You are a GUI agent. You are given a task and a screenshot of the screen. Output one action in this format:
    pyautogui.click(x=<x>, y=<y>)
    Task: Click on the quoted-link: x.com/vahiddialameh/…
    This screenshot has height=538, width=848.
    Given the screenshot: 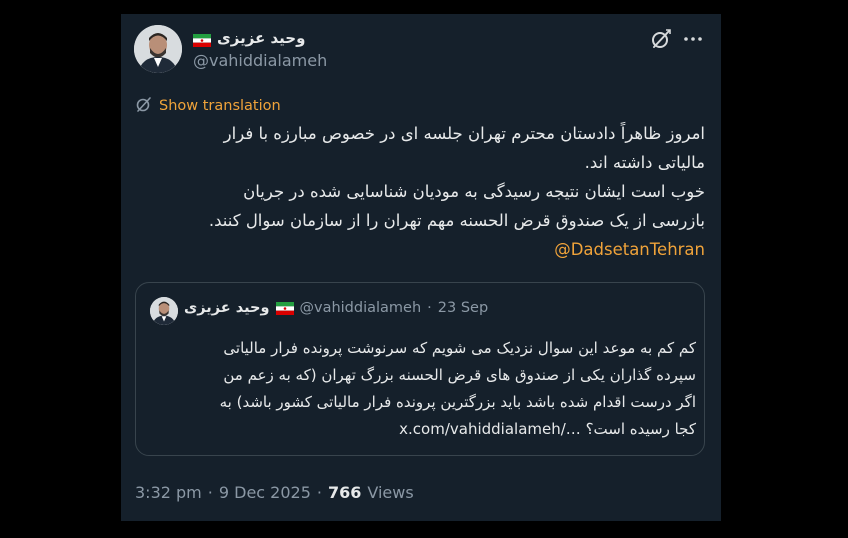 What is the action you would take?
    pyautogui.click(x=490, y=429)
    